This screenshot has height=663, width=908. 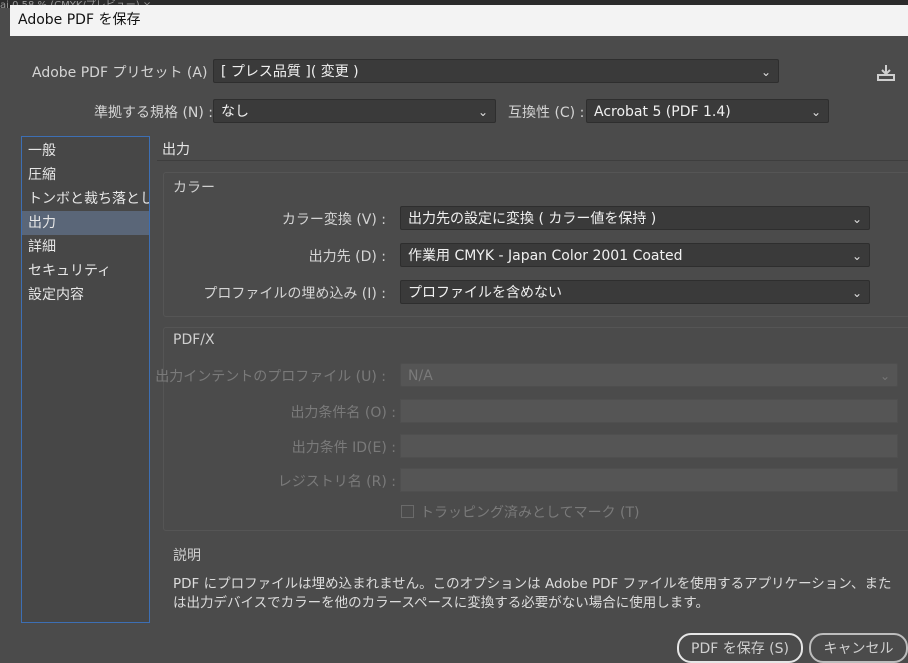 I want to click on pdfx-section-title: PDF/X, so click(x=194, y=340).